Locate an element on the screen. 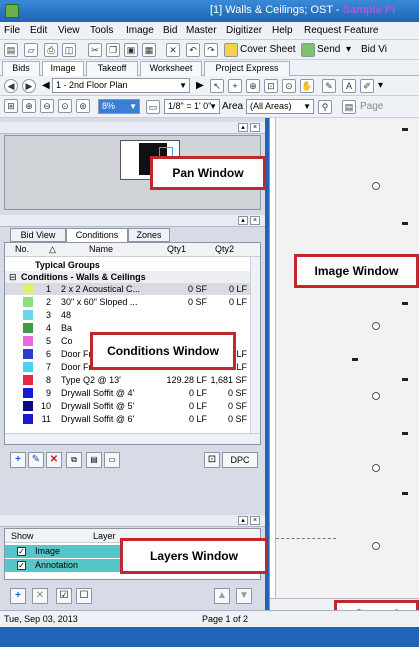 This screenshot has width=419, height=647. scale-select: 1/8" = 1' 0" ▼ is located at coordinates (192, 106).